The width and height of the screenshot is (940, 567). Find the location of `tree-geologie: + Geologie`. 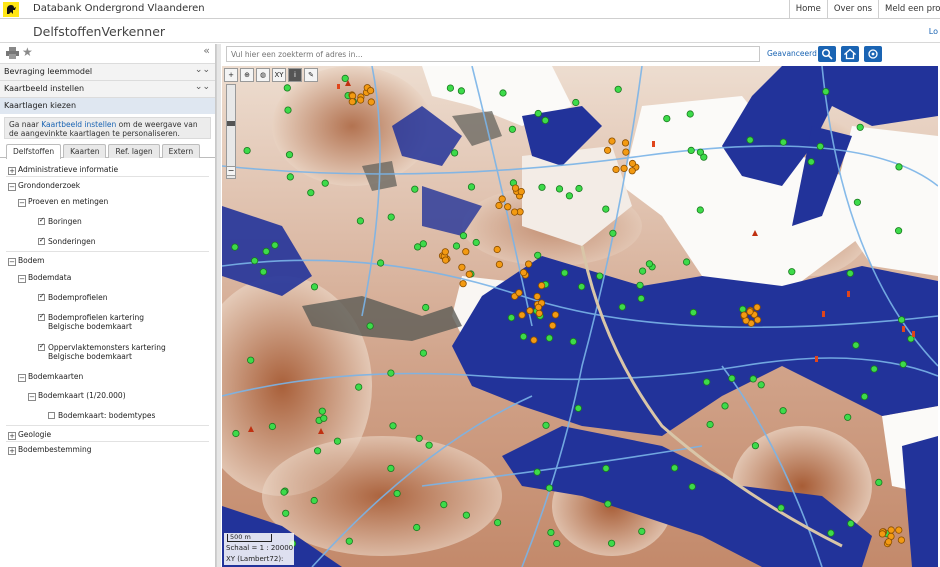

tree-geologie: + Geologie is located at coordinates (29, 435).